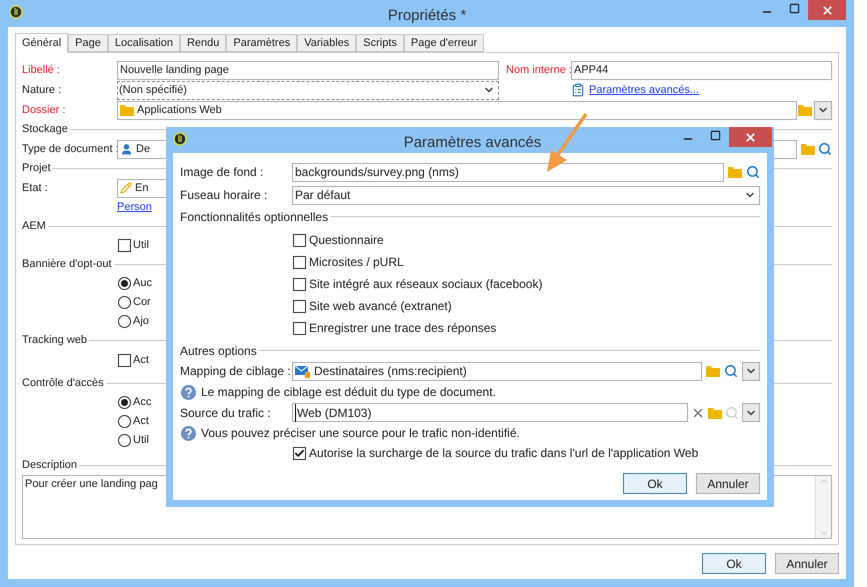 The height and width of the screenshot is (587, 867). What do you see at coordinates (356, 262) in the screenshot?
I see `checkbox-label: Microsites / pURL` at bounding box center [356, 262].